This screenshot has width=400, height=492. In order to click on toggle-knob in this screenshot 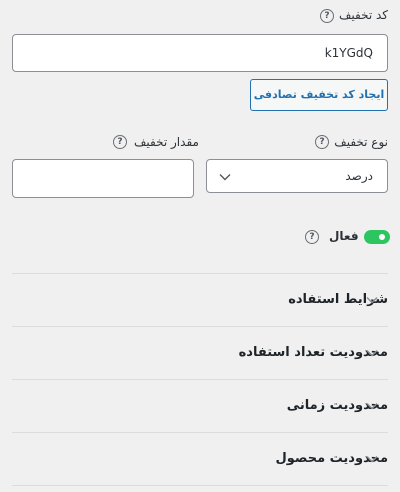, I will do `click(382, 237)`.